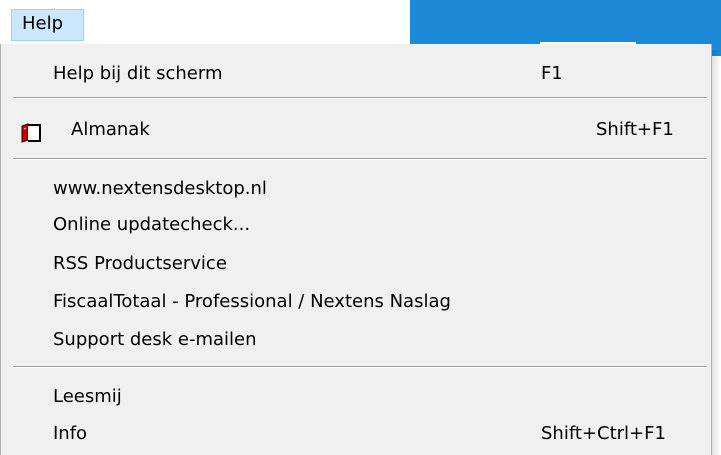 This screenshot has height=455, width=721. Describe the element at coordinates (356, 189) in the screenshot. I see `menu-item-nextensdesktop-link: www.nextensdesktop.nl` at that location.